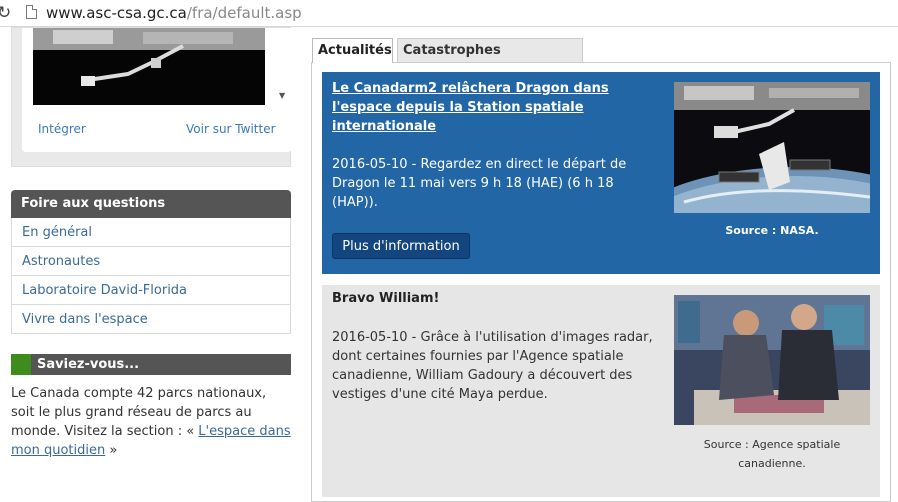 This screenshot has width=898, height=502. I want to click on william-photo, so click(772, 360).